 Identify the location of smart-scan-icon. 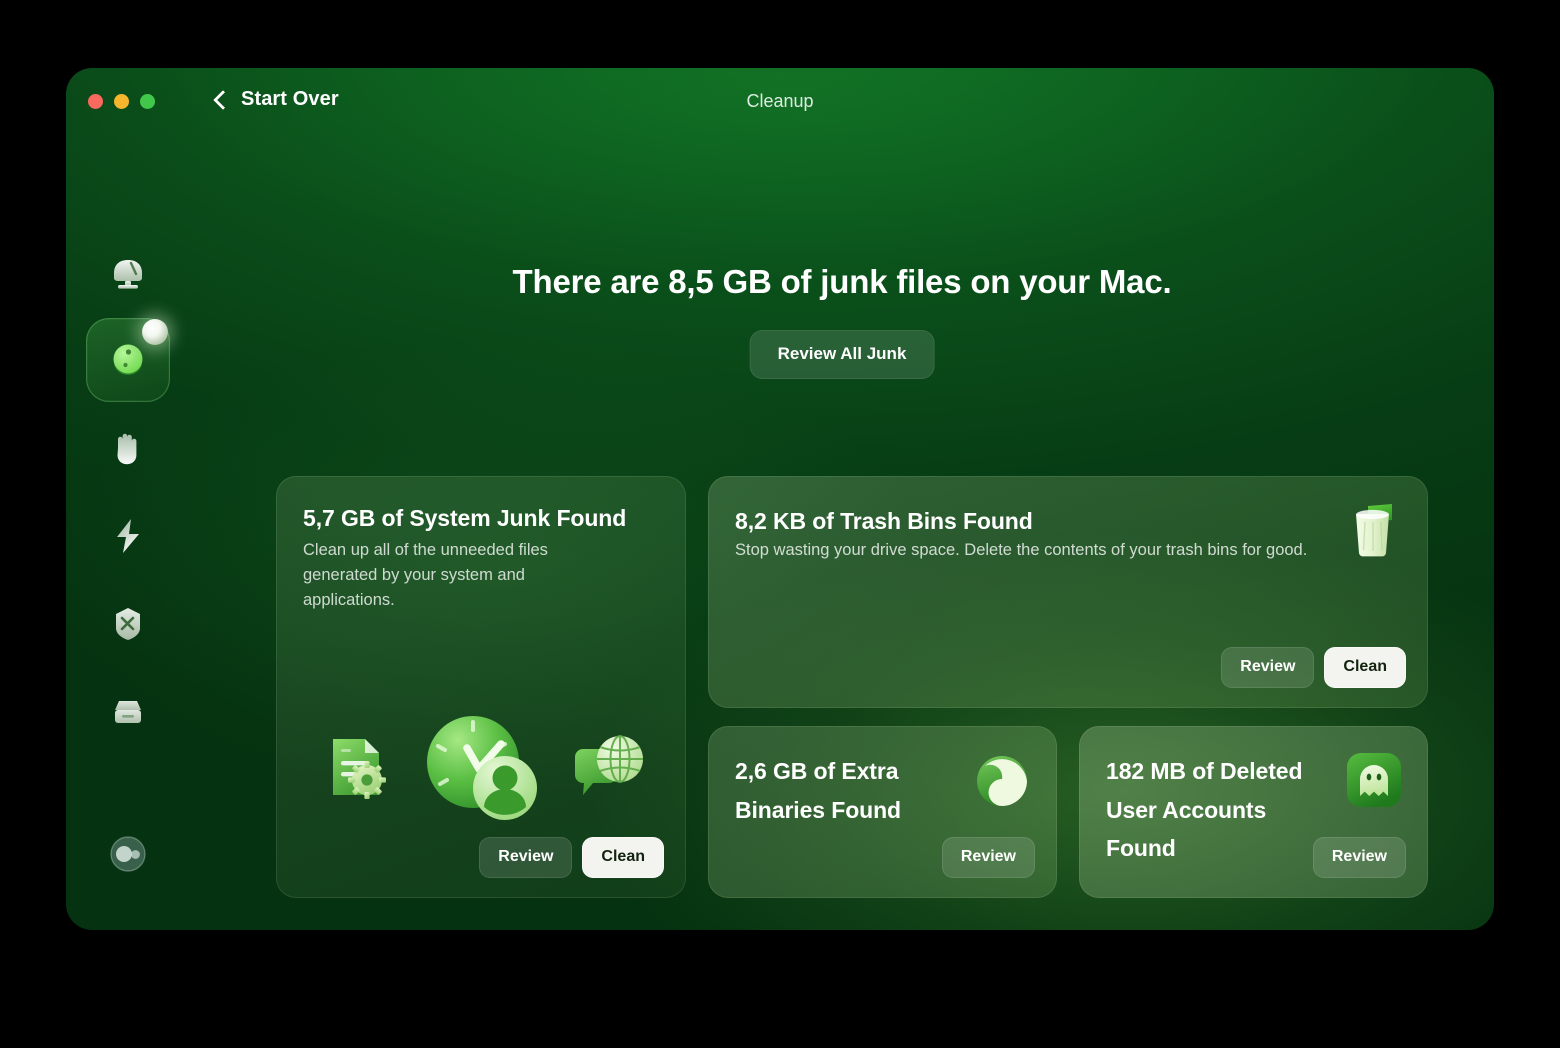
(128, 274).